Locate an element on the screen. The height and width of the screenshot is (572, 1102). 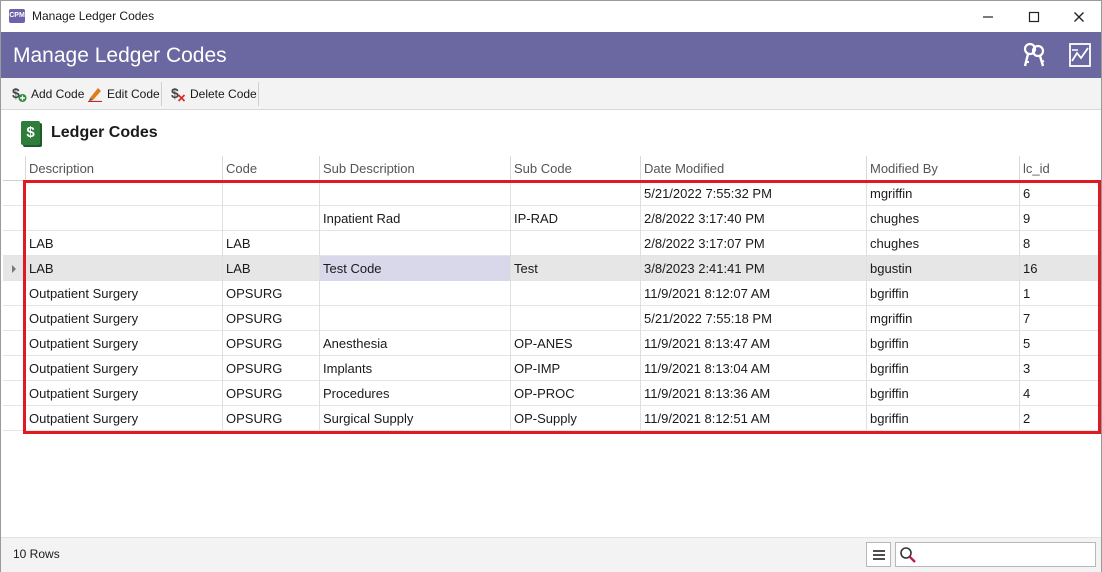
minimize-button is located at coordinates (988, 16).